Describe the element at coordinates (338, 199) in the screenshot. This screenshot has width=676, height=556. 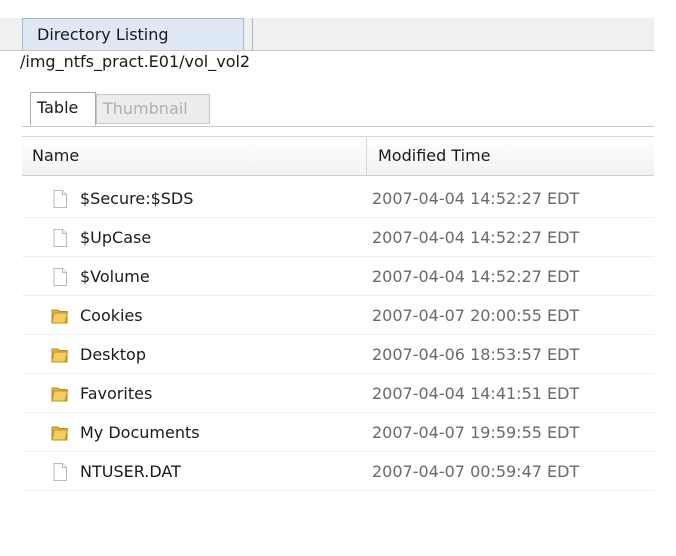
I see `table-row: $Secure:$SDS 2007-04-04 14:52:27 EDT` at that location.